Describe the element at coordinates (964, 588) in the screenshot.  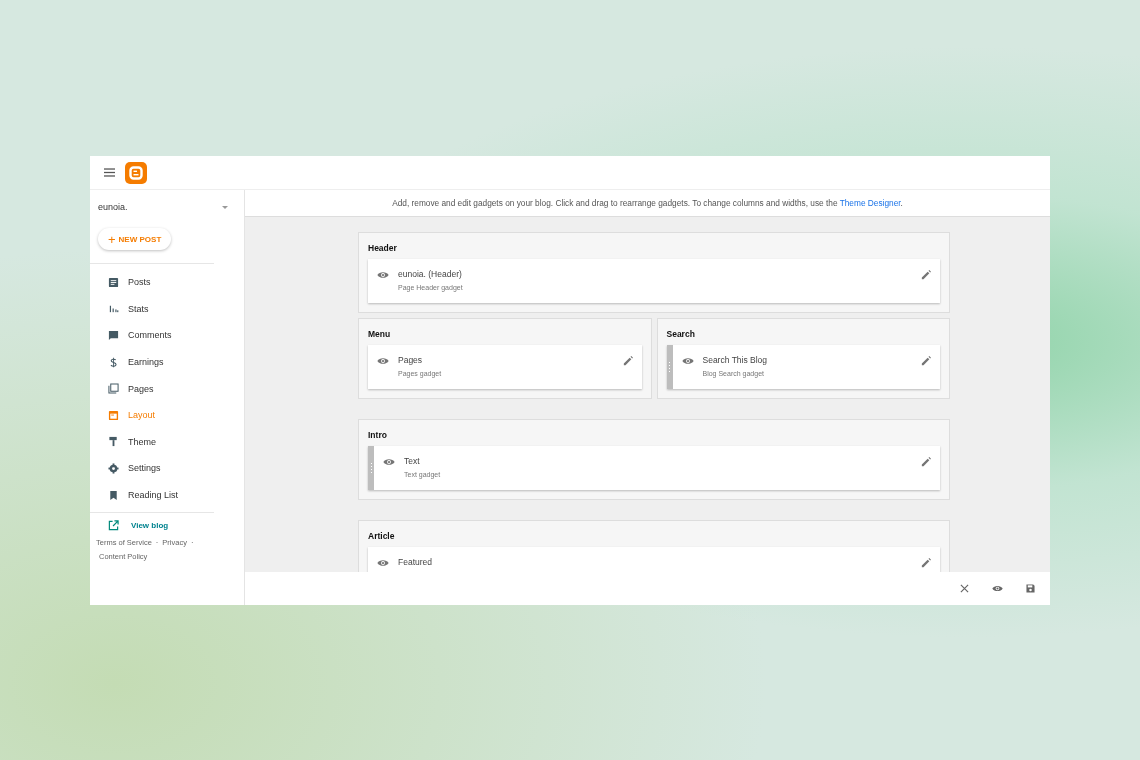
I see `close-icon` at that location.